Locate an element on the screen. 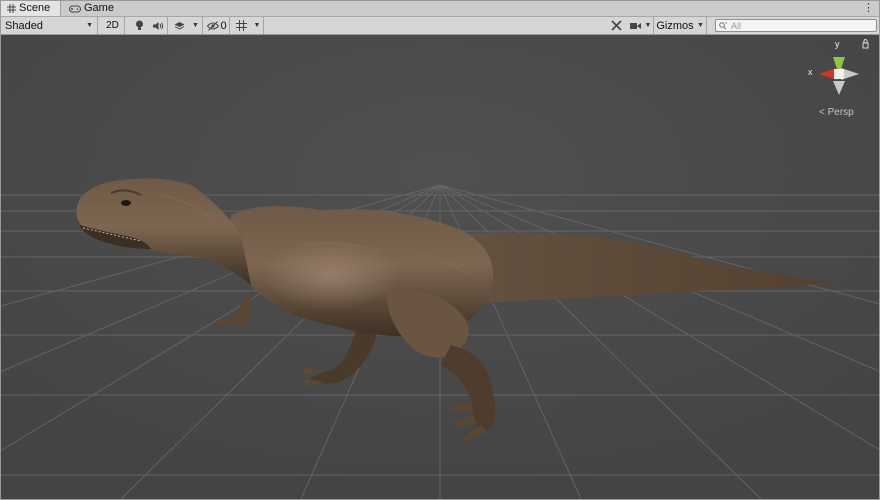 This screenshot has height=500, width=880. tab-scene-label: Scene is located at coordinates (35, 8).